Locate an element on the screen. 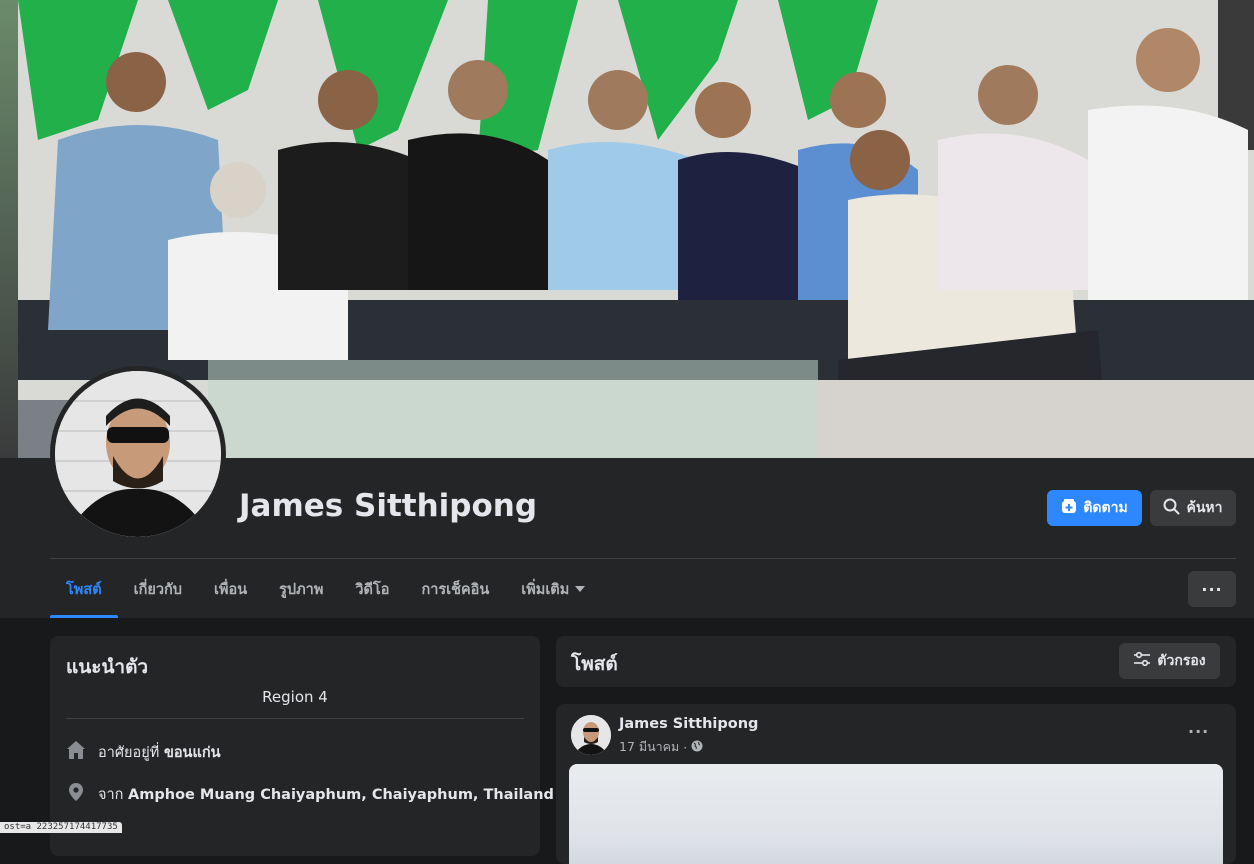 The image size is (1254, 864). follow-button: ติดตาม is located at coordinates (1094, 508).